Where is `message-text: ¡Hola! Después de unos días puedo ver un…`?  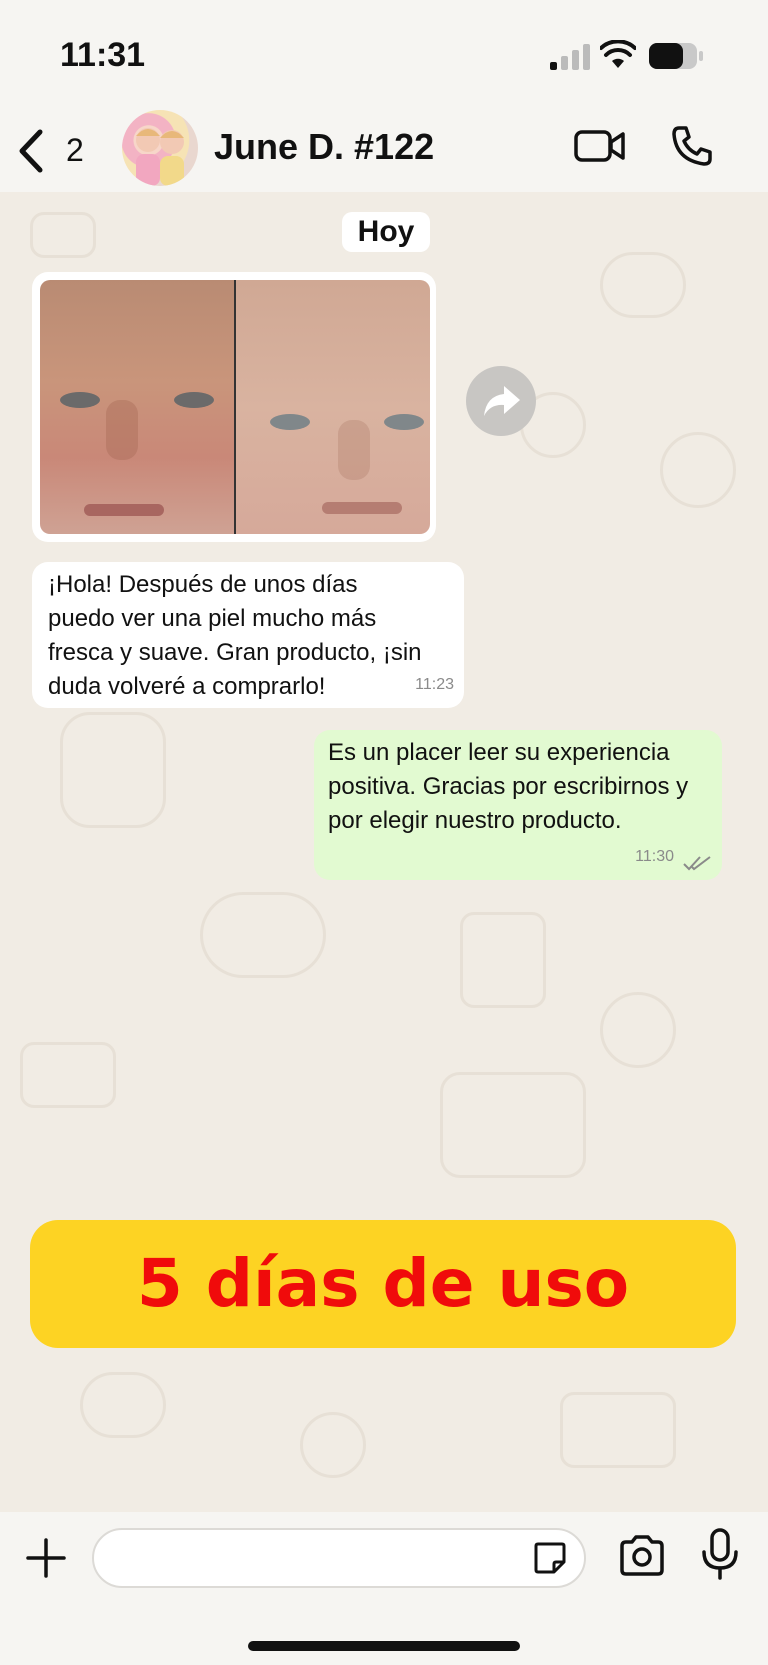
message-text: ¡Hola! Después de unos días puedo ver un… is located at coordinates (235, 635).